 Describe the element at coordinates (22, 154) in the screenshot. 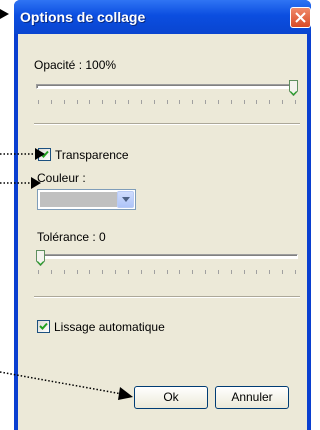

I see `annotation-arrow-transparency` at that location.